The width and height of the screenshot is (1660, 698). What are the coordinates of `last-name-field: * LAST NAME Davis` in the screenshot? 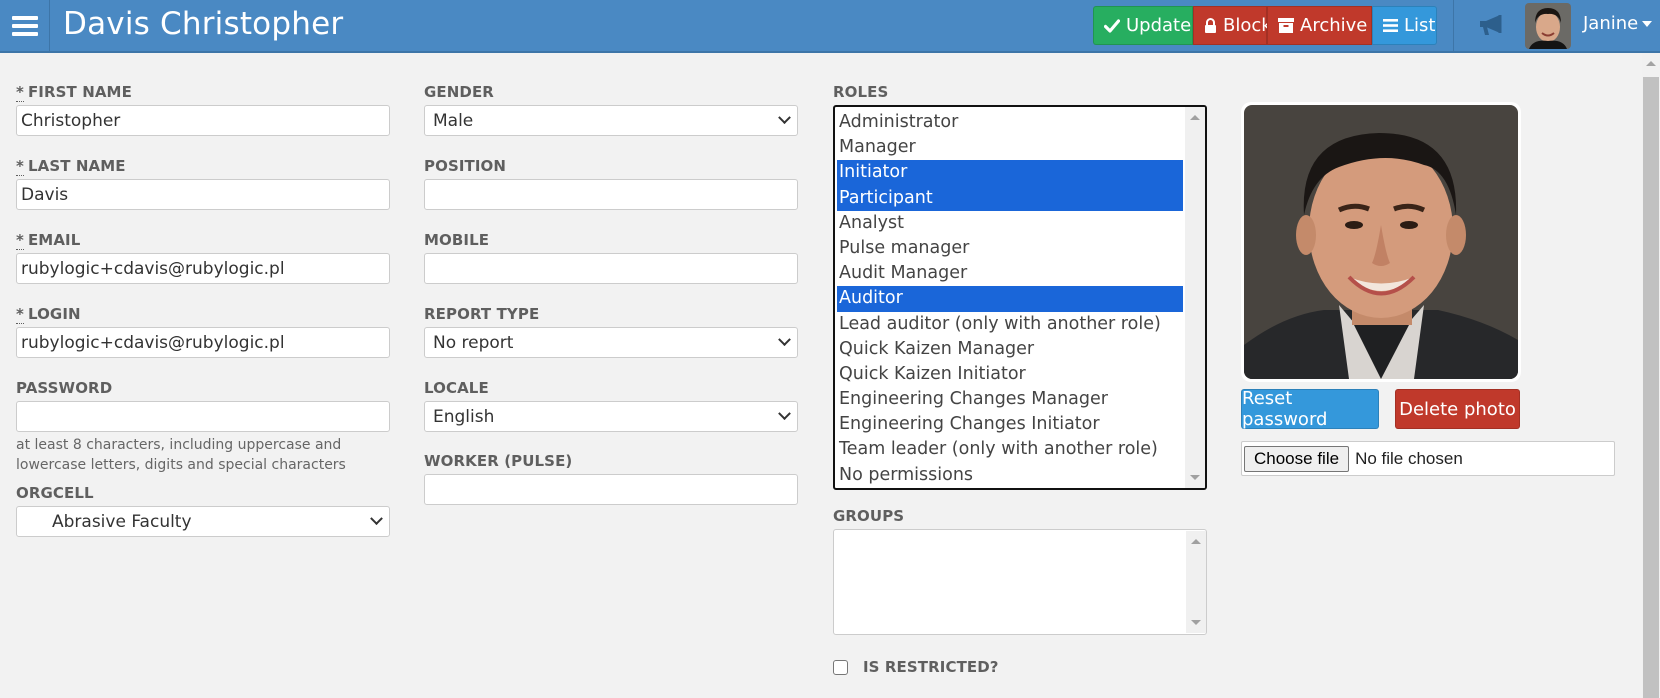 It's located at (203, 182).